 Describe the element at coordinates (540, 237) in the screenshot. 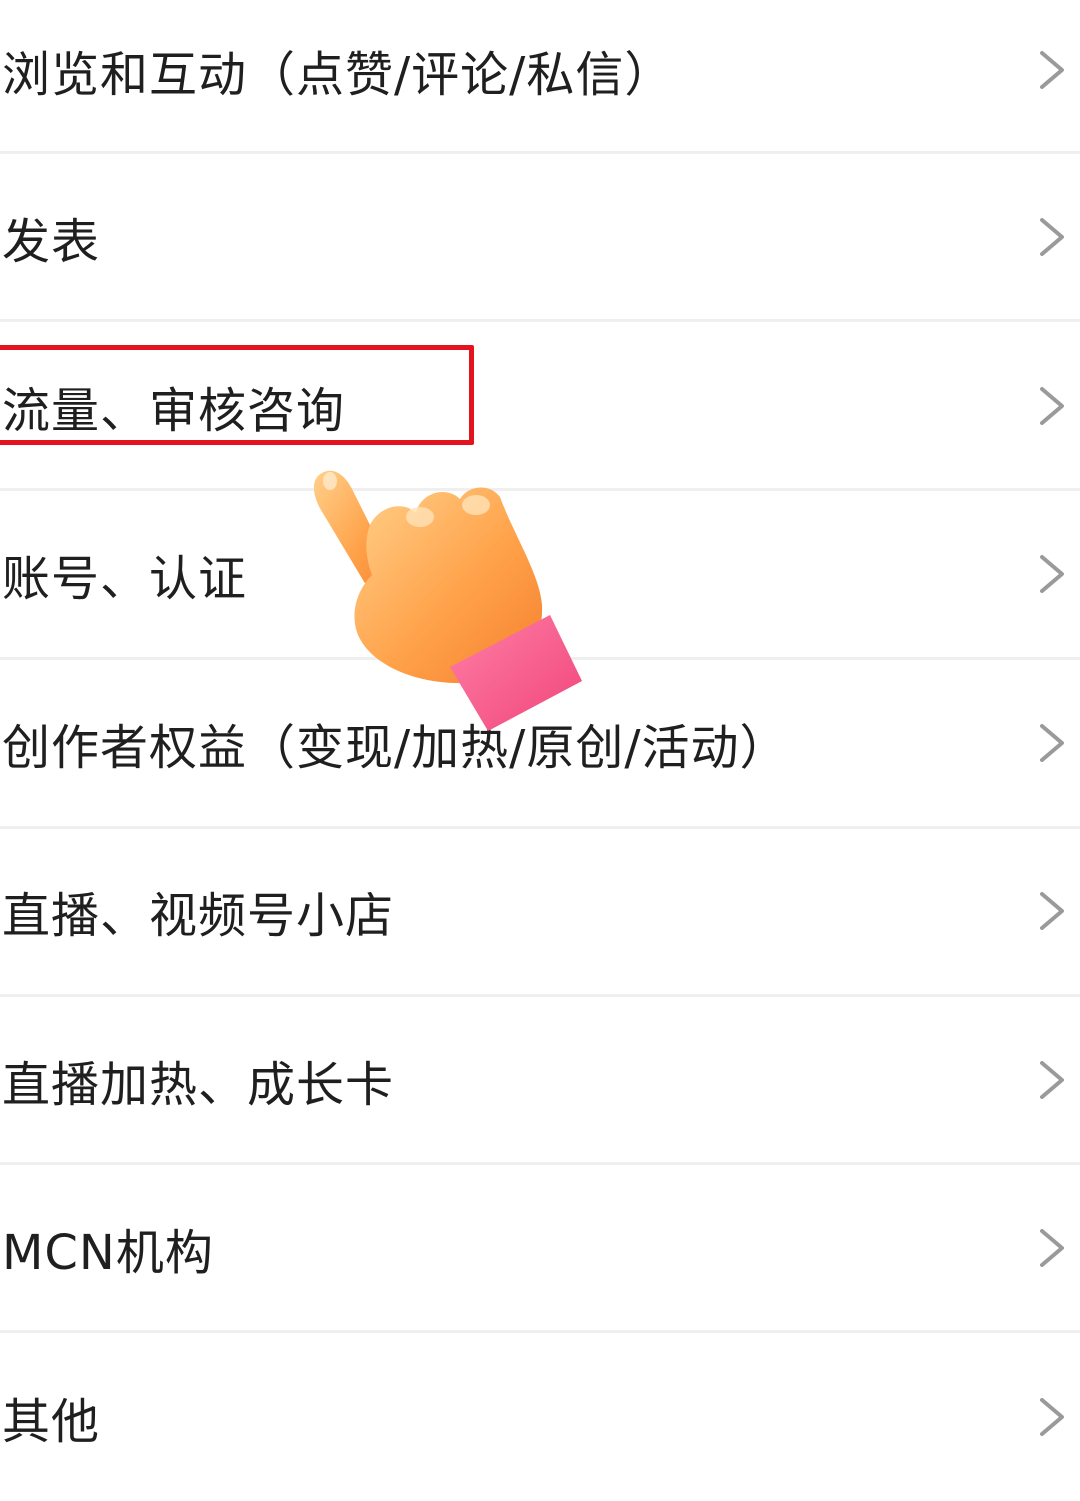

I see `menu-item-publish: 发表` at that location.